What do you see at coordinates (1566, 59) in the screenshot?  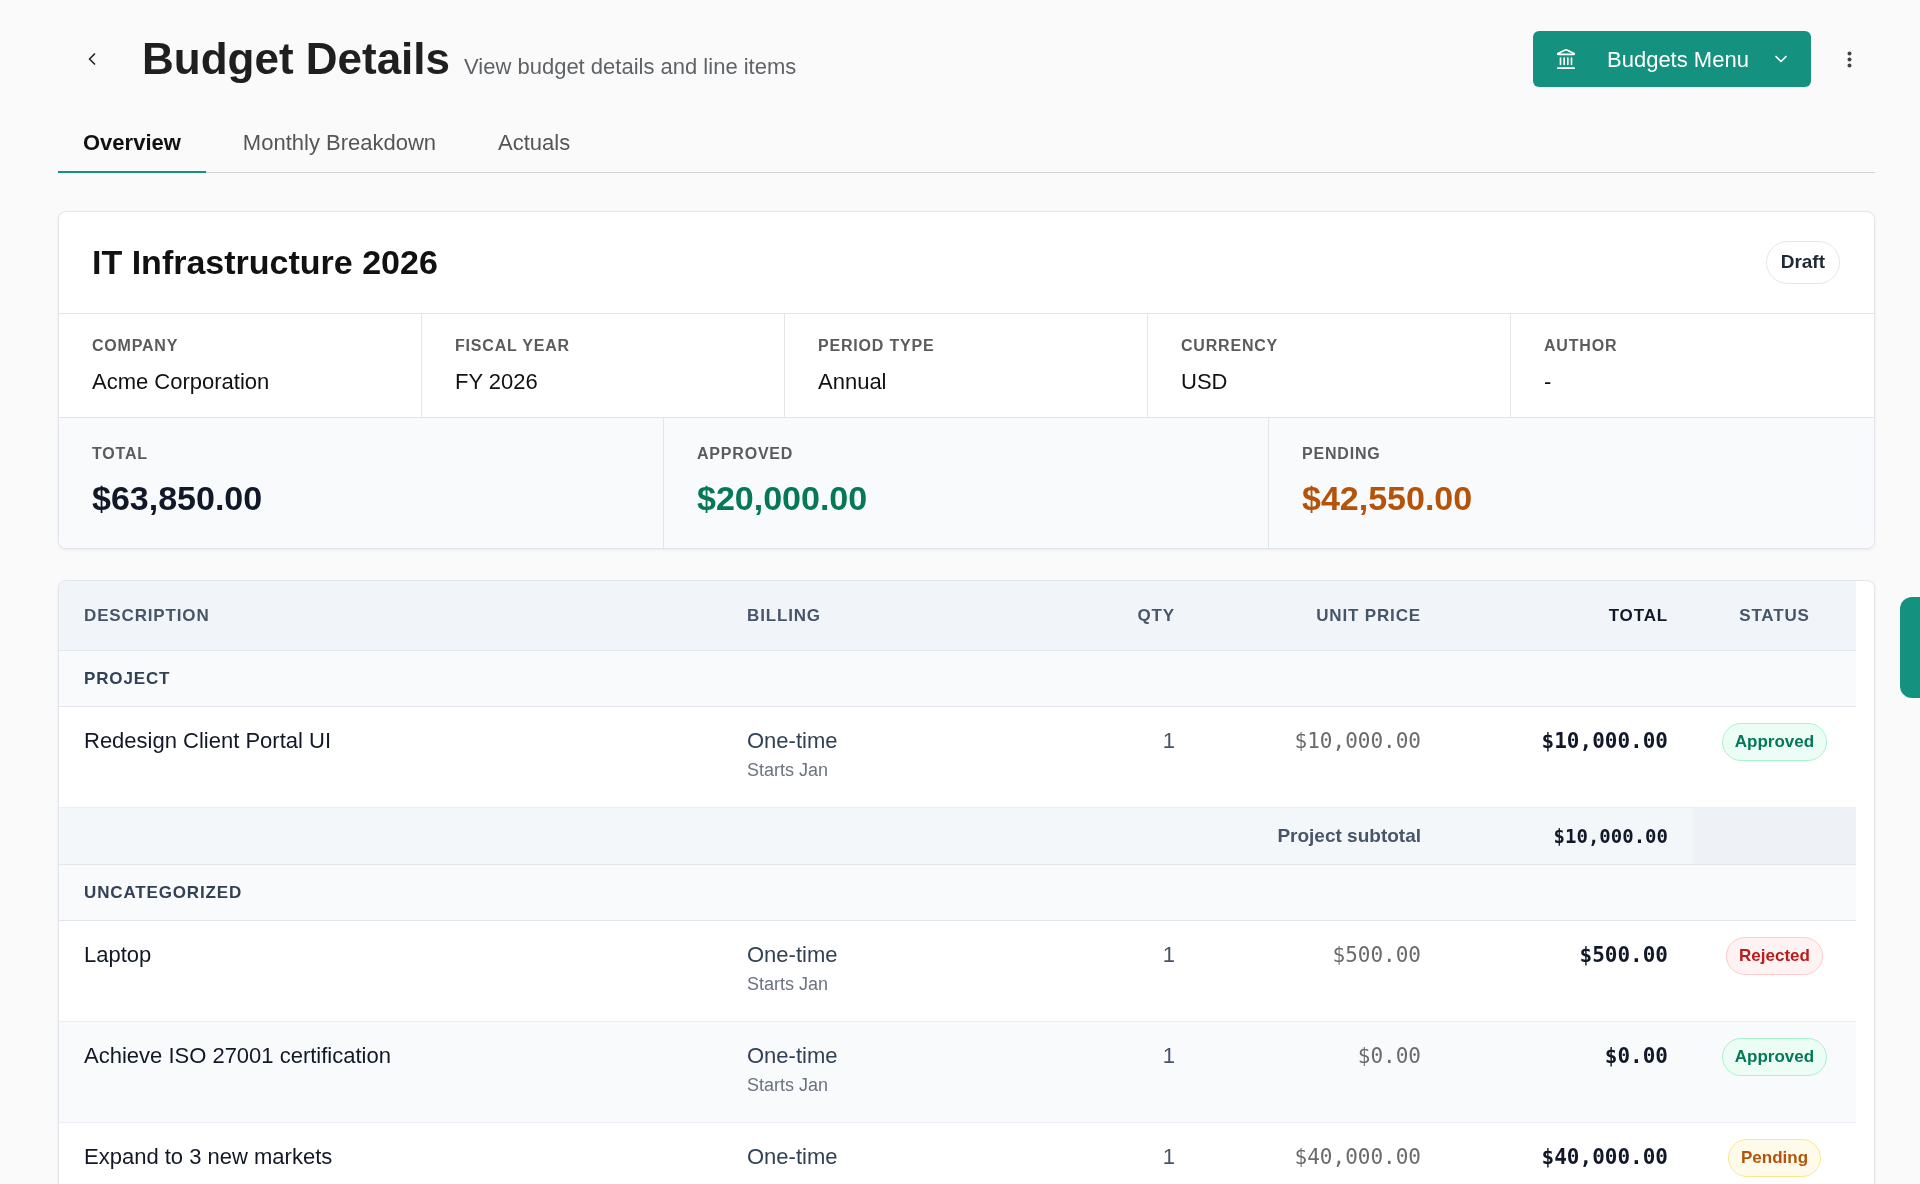 I see `bank-icon` at bounding box center [1566, 59].